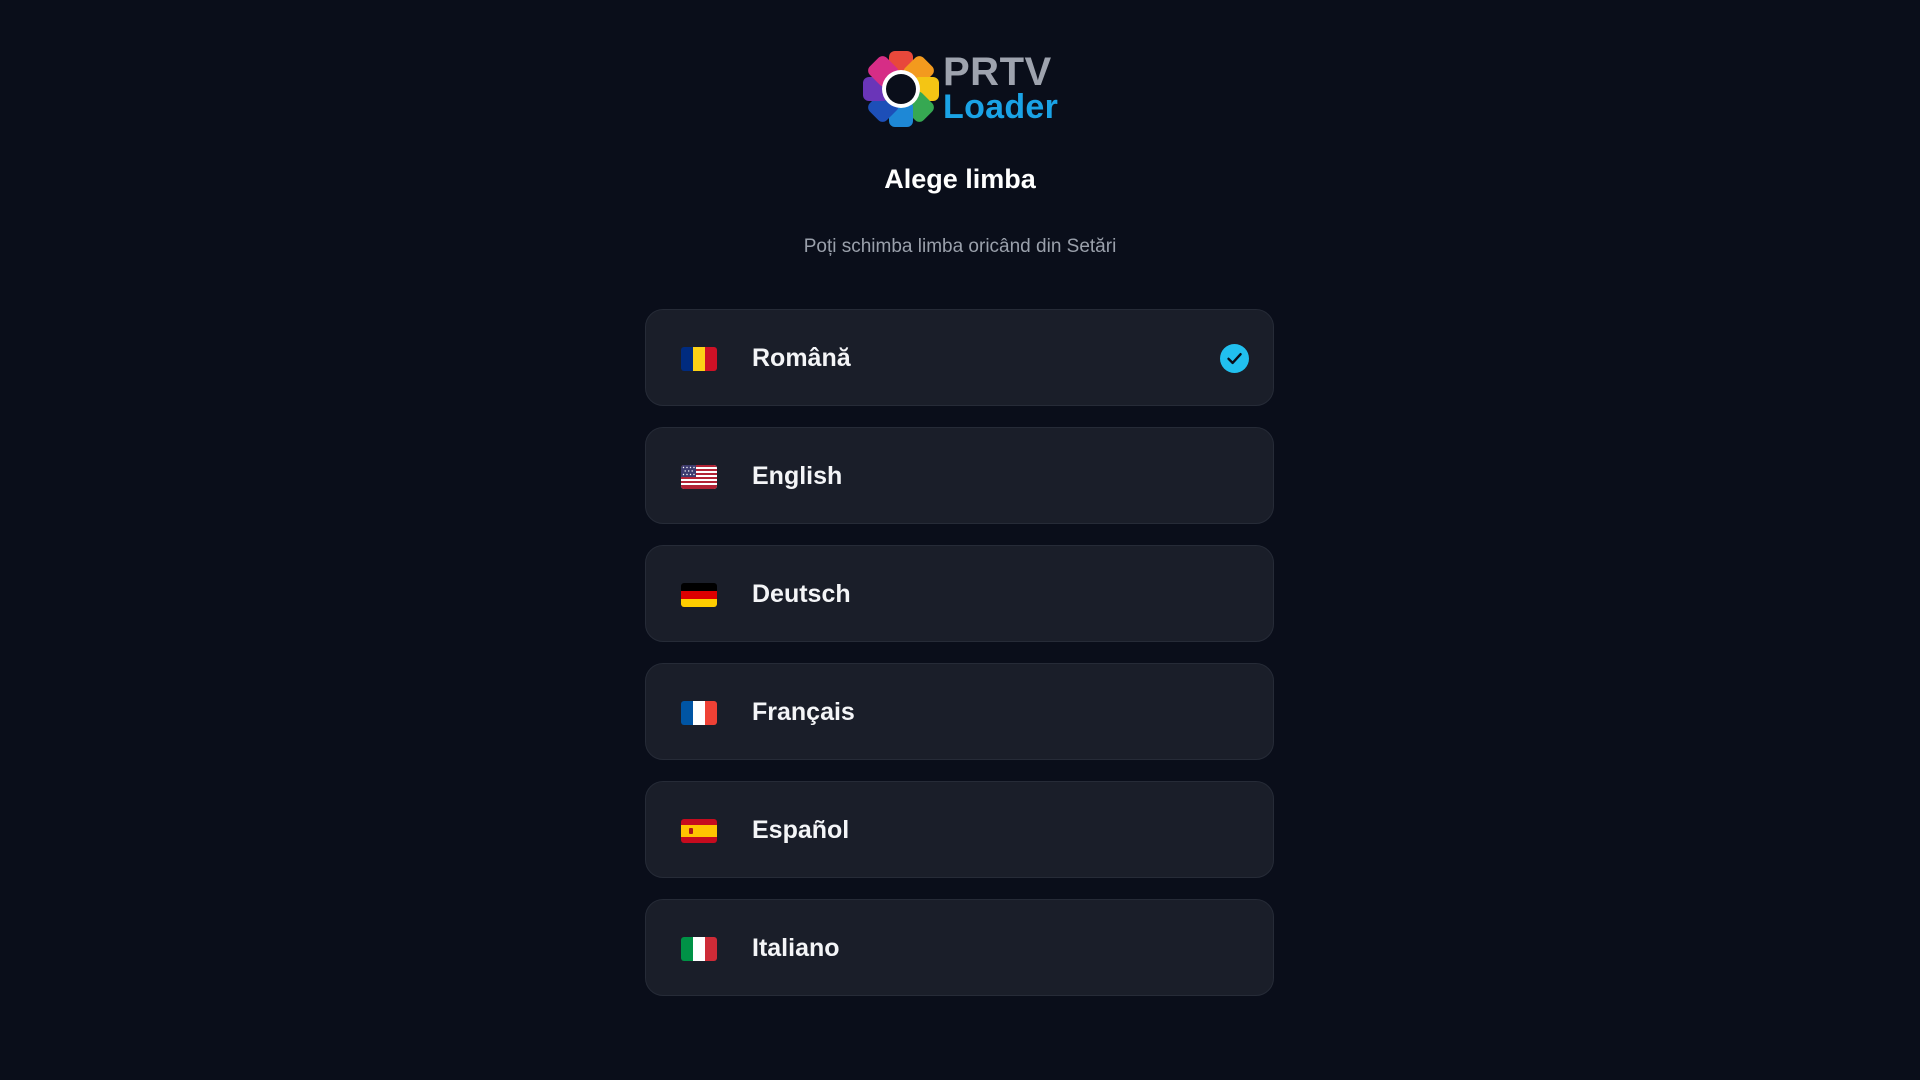 Image resolution: width=1920 pixels, height=1080 pixels. I want to click on language-option-romana: Română, so click(959, 357).